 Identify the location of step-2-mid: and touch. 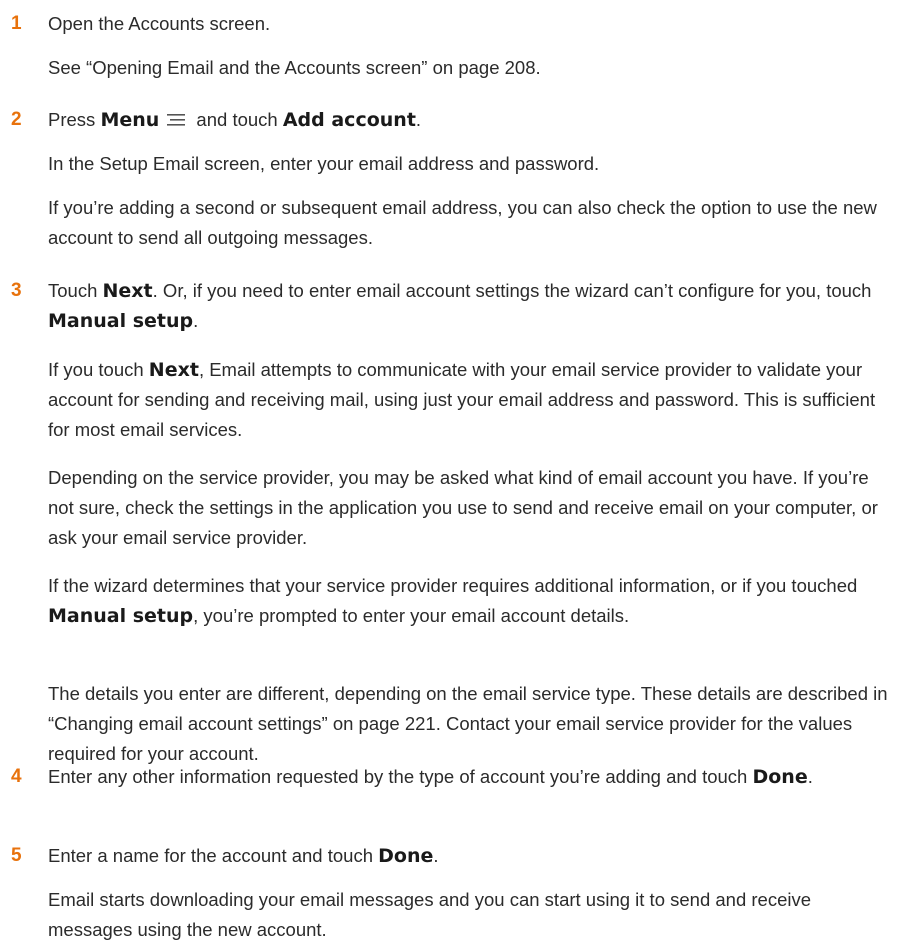
(237, 119).